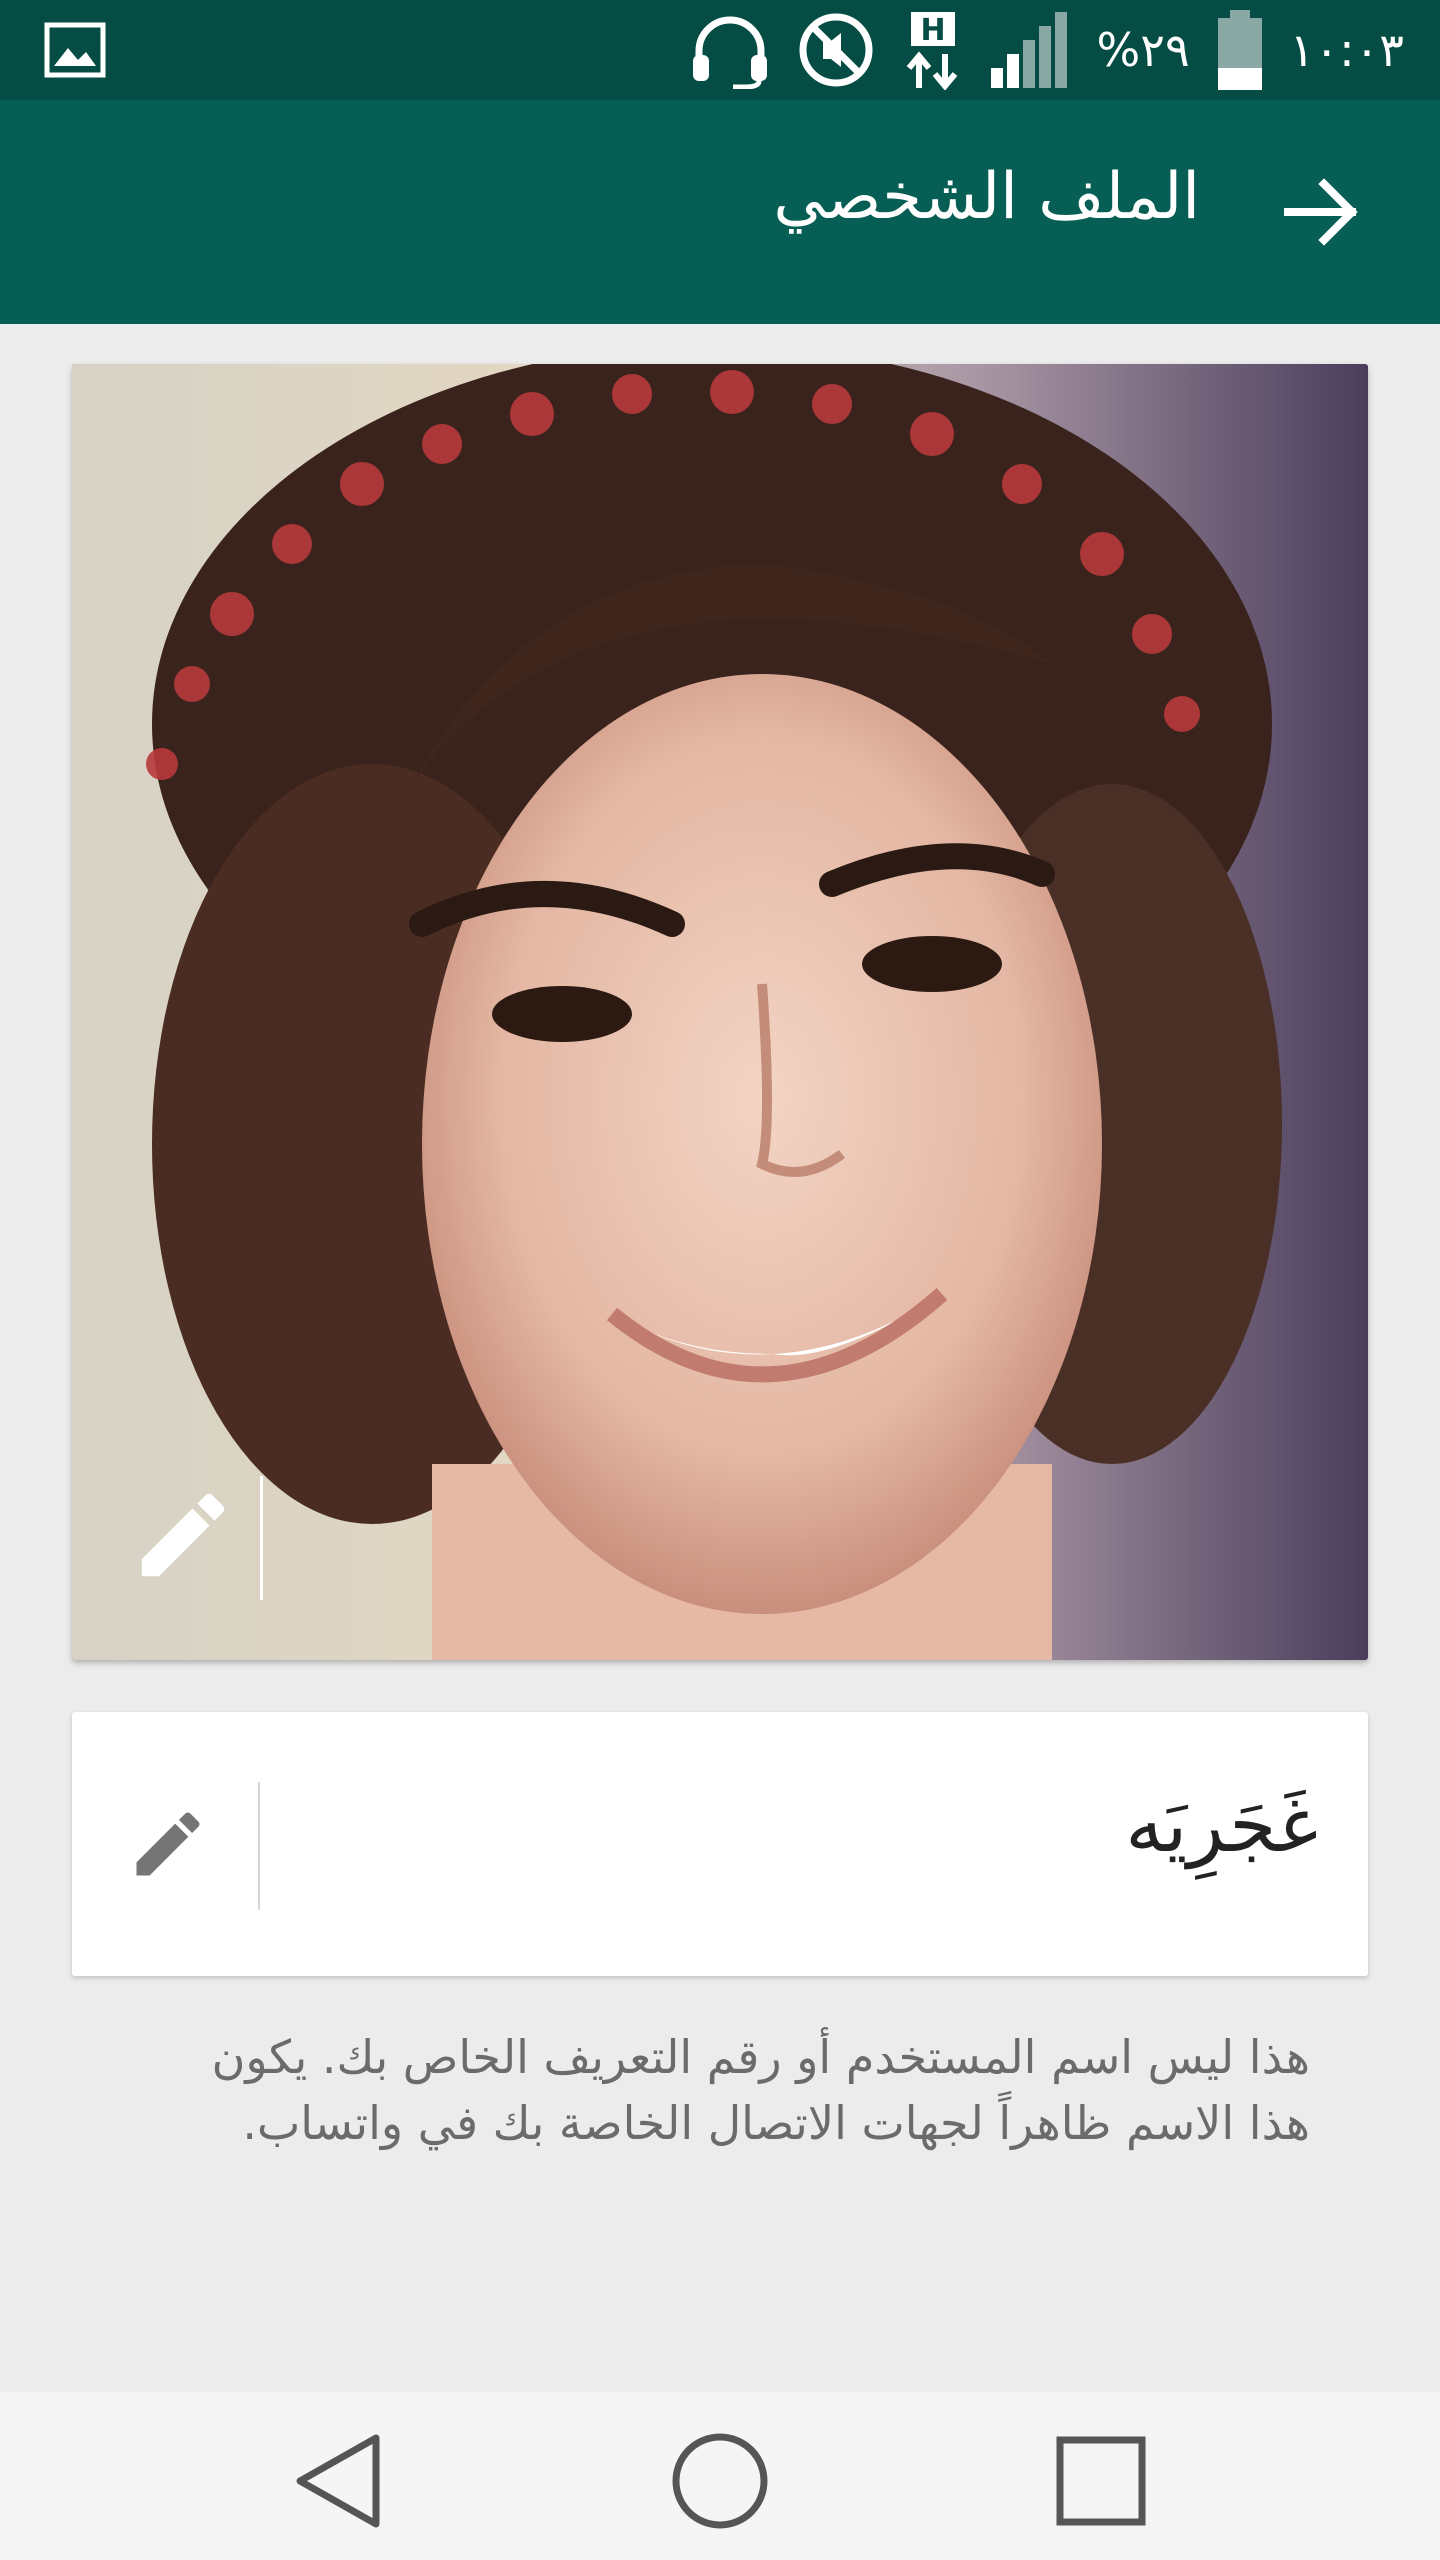 Image resolution: width=1440 pixels, height=2560 pixels. Describe the element at coordinates (1346, 50) in the screenshot. I see `clock: ١٠:٠٣` at that location.